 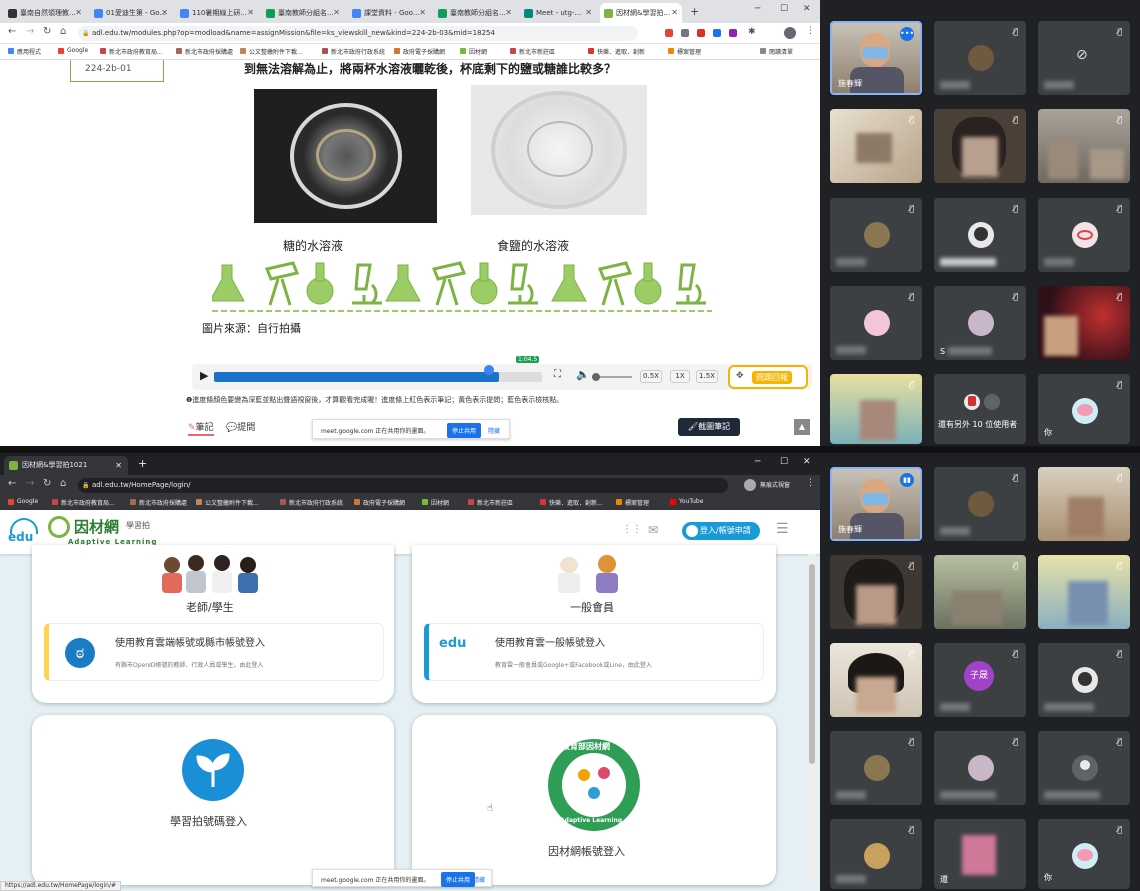 I want to click on url-input: 🔒 adl.edu.tw/HomePage/login/, so click(x=403, y=485).